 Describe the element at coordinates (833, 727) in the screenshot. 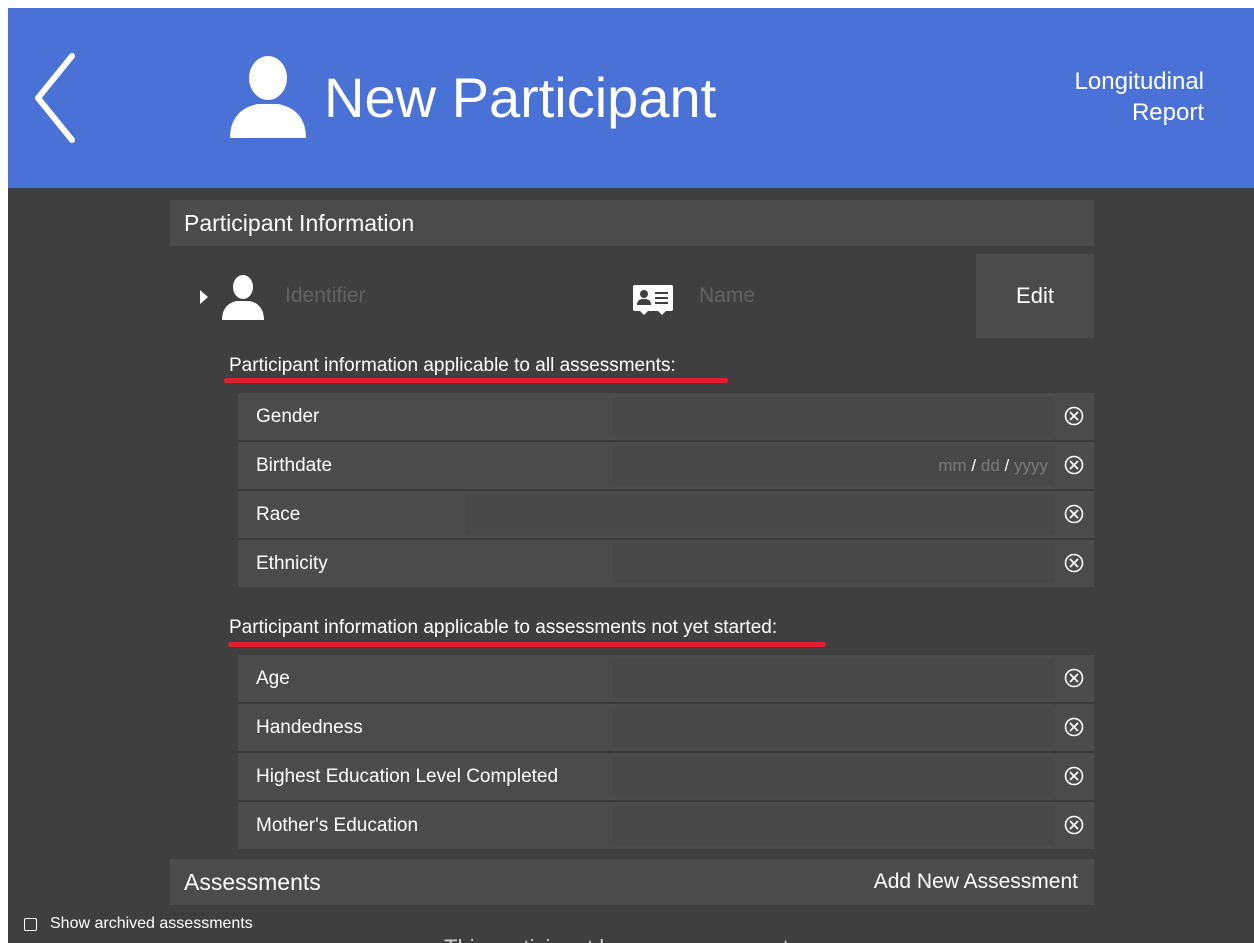

I see `handedness-input` at that location.